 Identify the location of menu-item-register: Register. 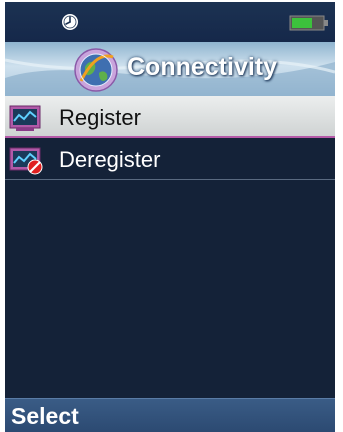
(170, 117).